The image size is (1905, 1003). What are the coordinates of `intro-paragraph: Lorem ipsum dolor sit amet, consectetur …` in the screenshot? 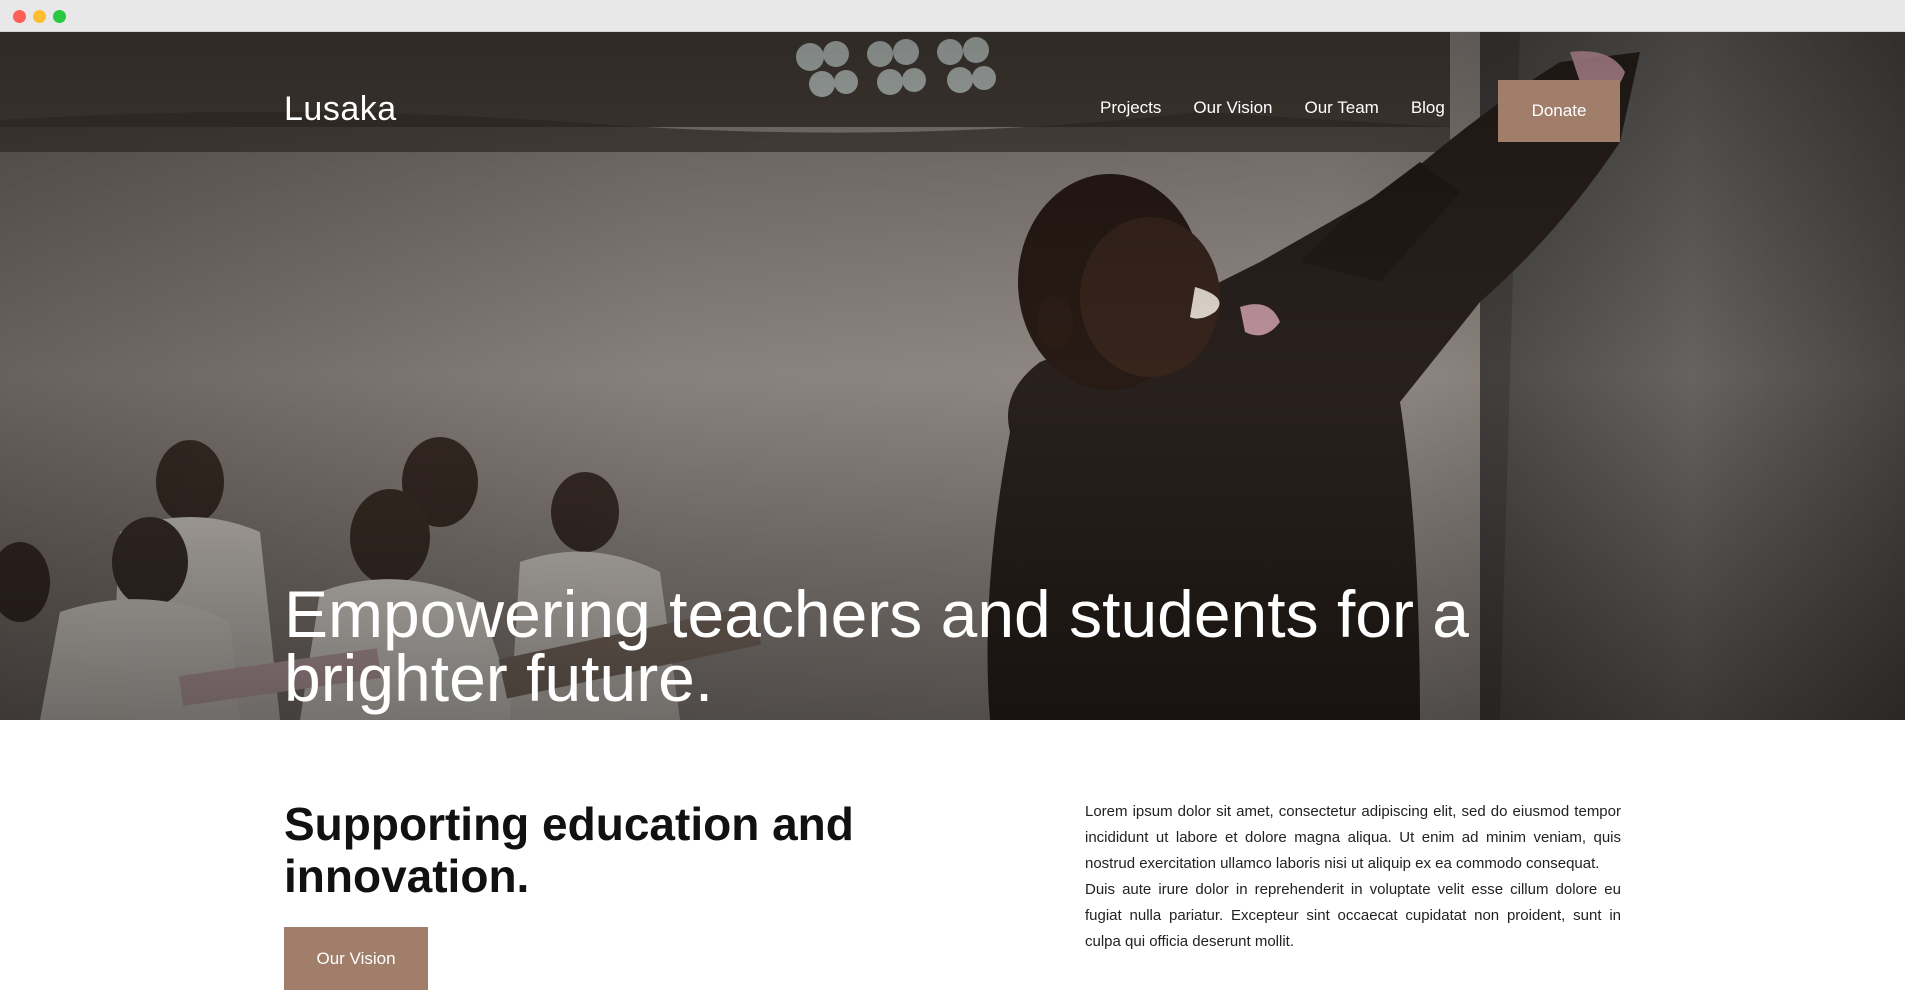 It's located at (1353, 837).